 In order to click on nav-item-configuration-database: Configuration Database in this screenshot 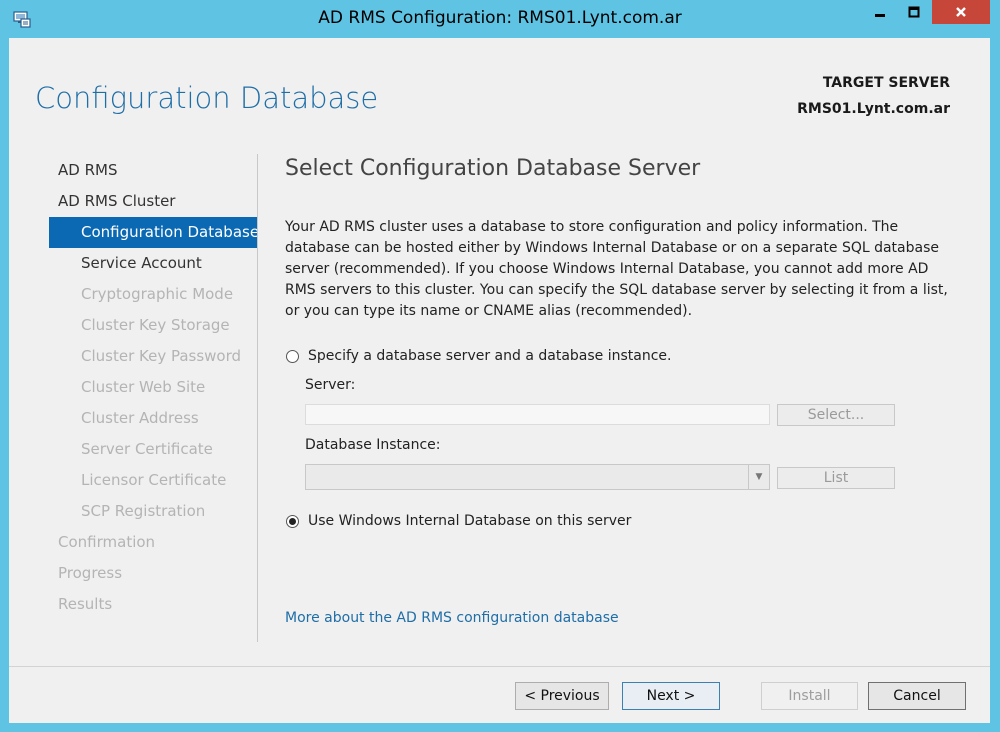, I will do `click(154, 232)`.